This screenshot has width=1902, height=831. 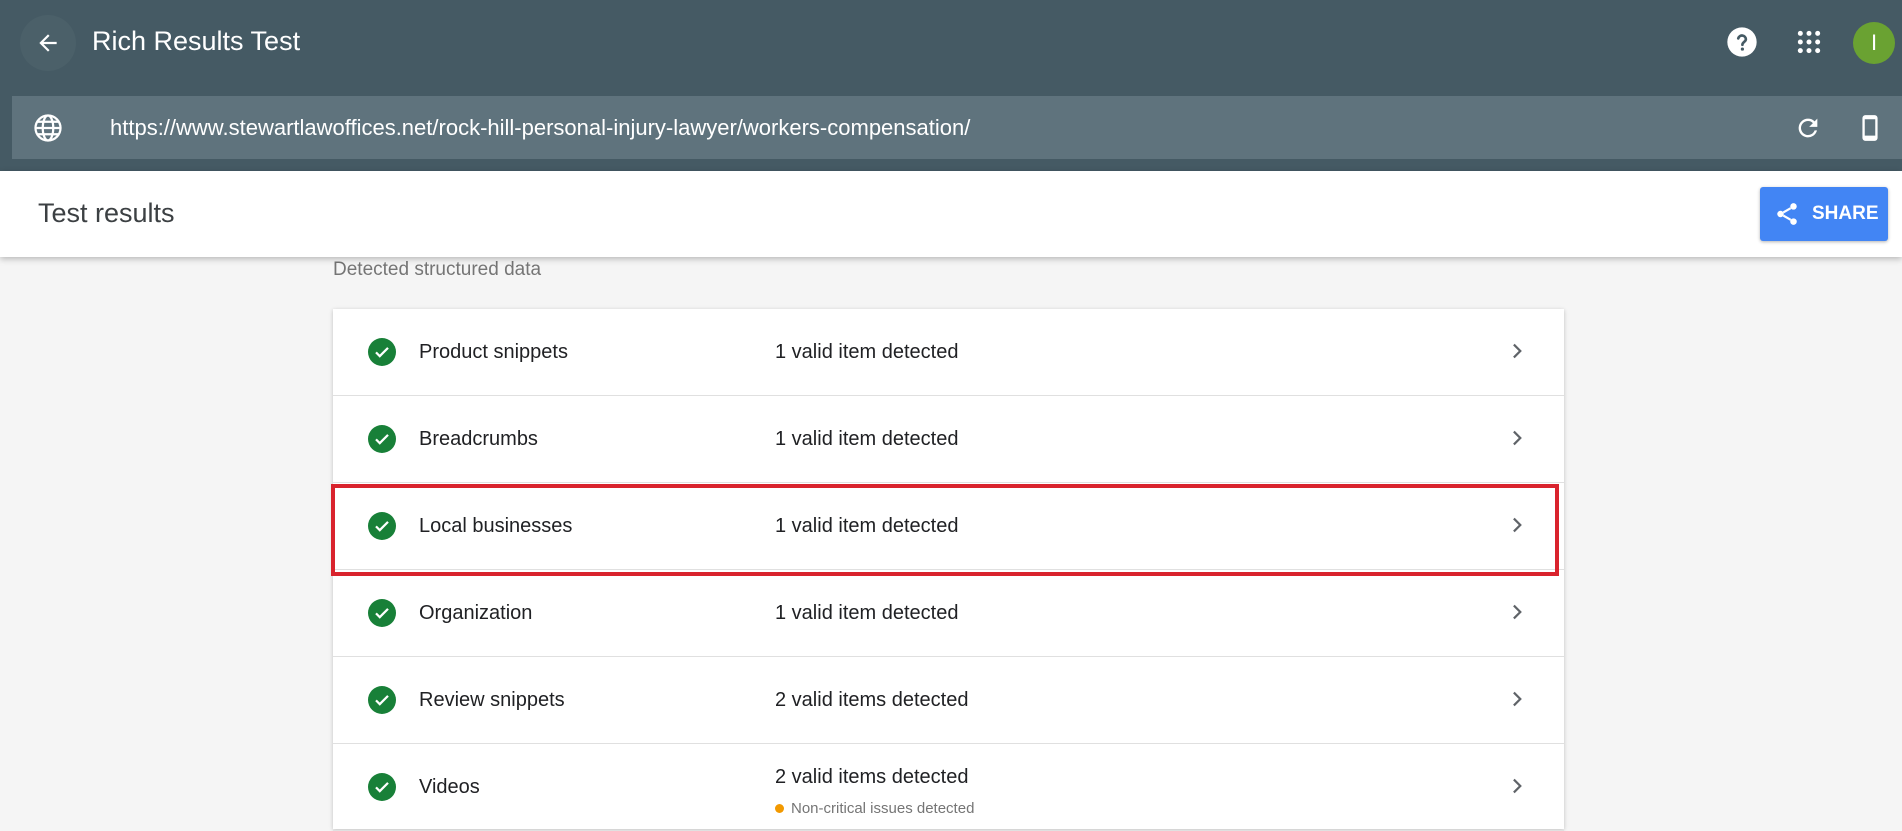 I want to click on result-name: Review snippets, so click(x=492, y=700).